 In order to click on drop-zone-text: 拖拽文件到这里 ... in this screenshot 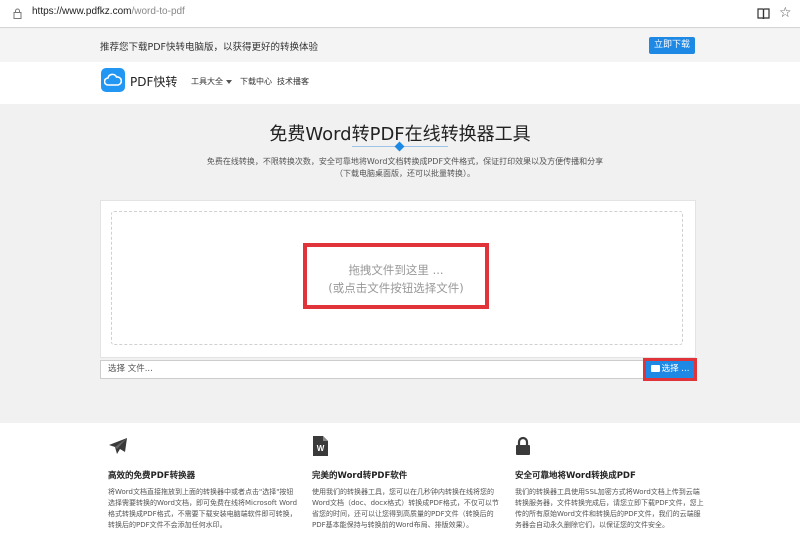, I will do `click(396, 270)`.